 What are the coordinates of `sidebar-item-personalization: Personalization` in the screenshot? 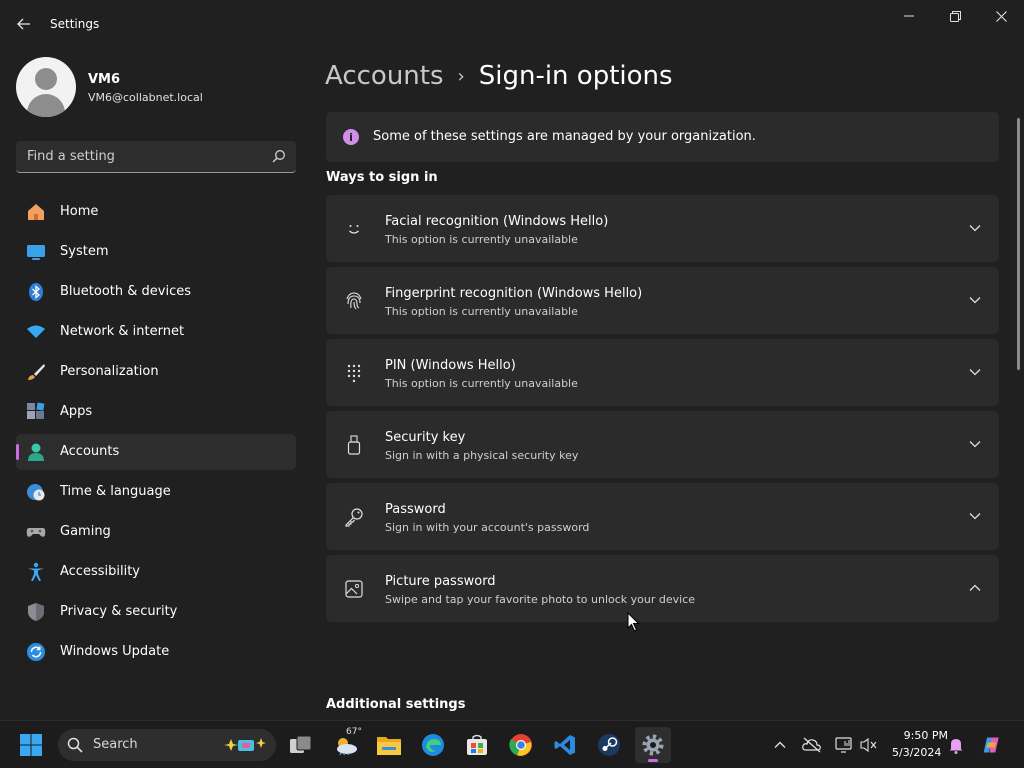 It's located at (156, 372).